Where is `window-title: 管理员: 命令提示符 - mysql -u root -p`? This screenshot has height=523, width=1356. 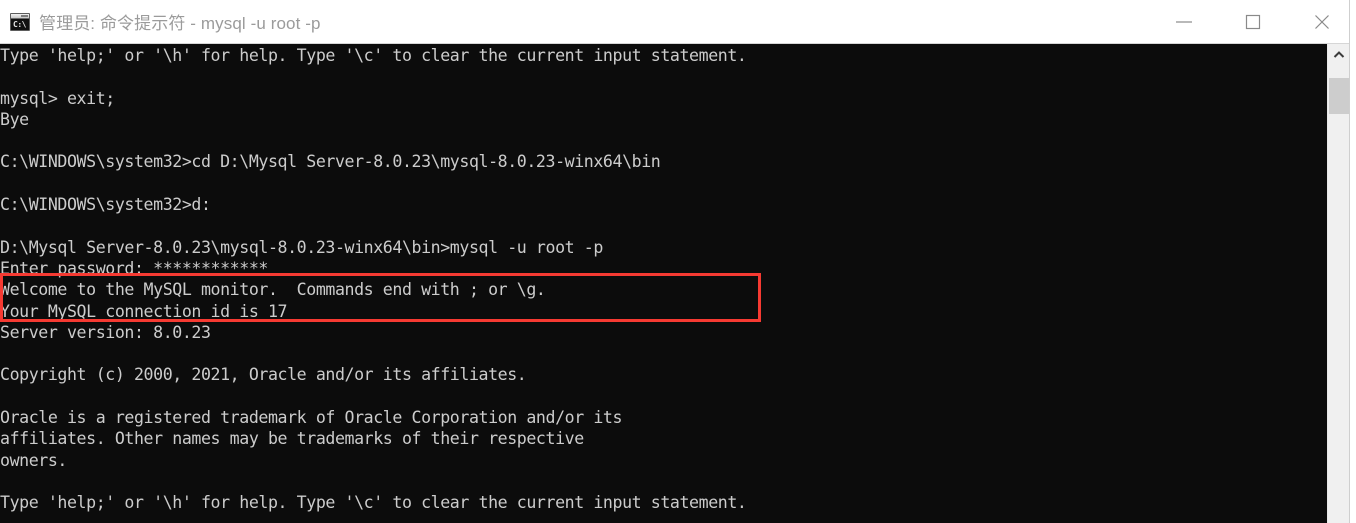
window-title: 管理员: 命令提示符 - mysql -u root -p is located at coordinates (180, 23).